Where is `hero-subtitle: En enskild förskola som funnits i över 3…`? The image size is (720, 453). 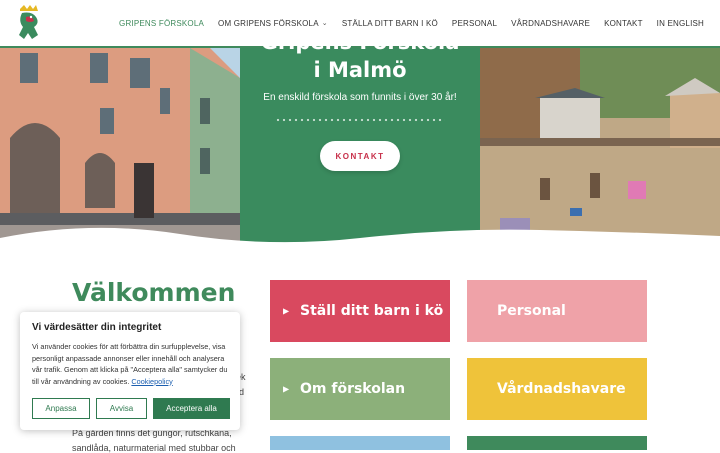
hero-subtitle: En enskild förskola som funnits i över 3… is located at coordinates (360, 97).